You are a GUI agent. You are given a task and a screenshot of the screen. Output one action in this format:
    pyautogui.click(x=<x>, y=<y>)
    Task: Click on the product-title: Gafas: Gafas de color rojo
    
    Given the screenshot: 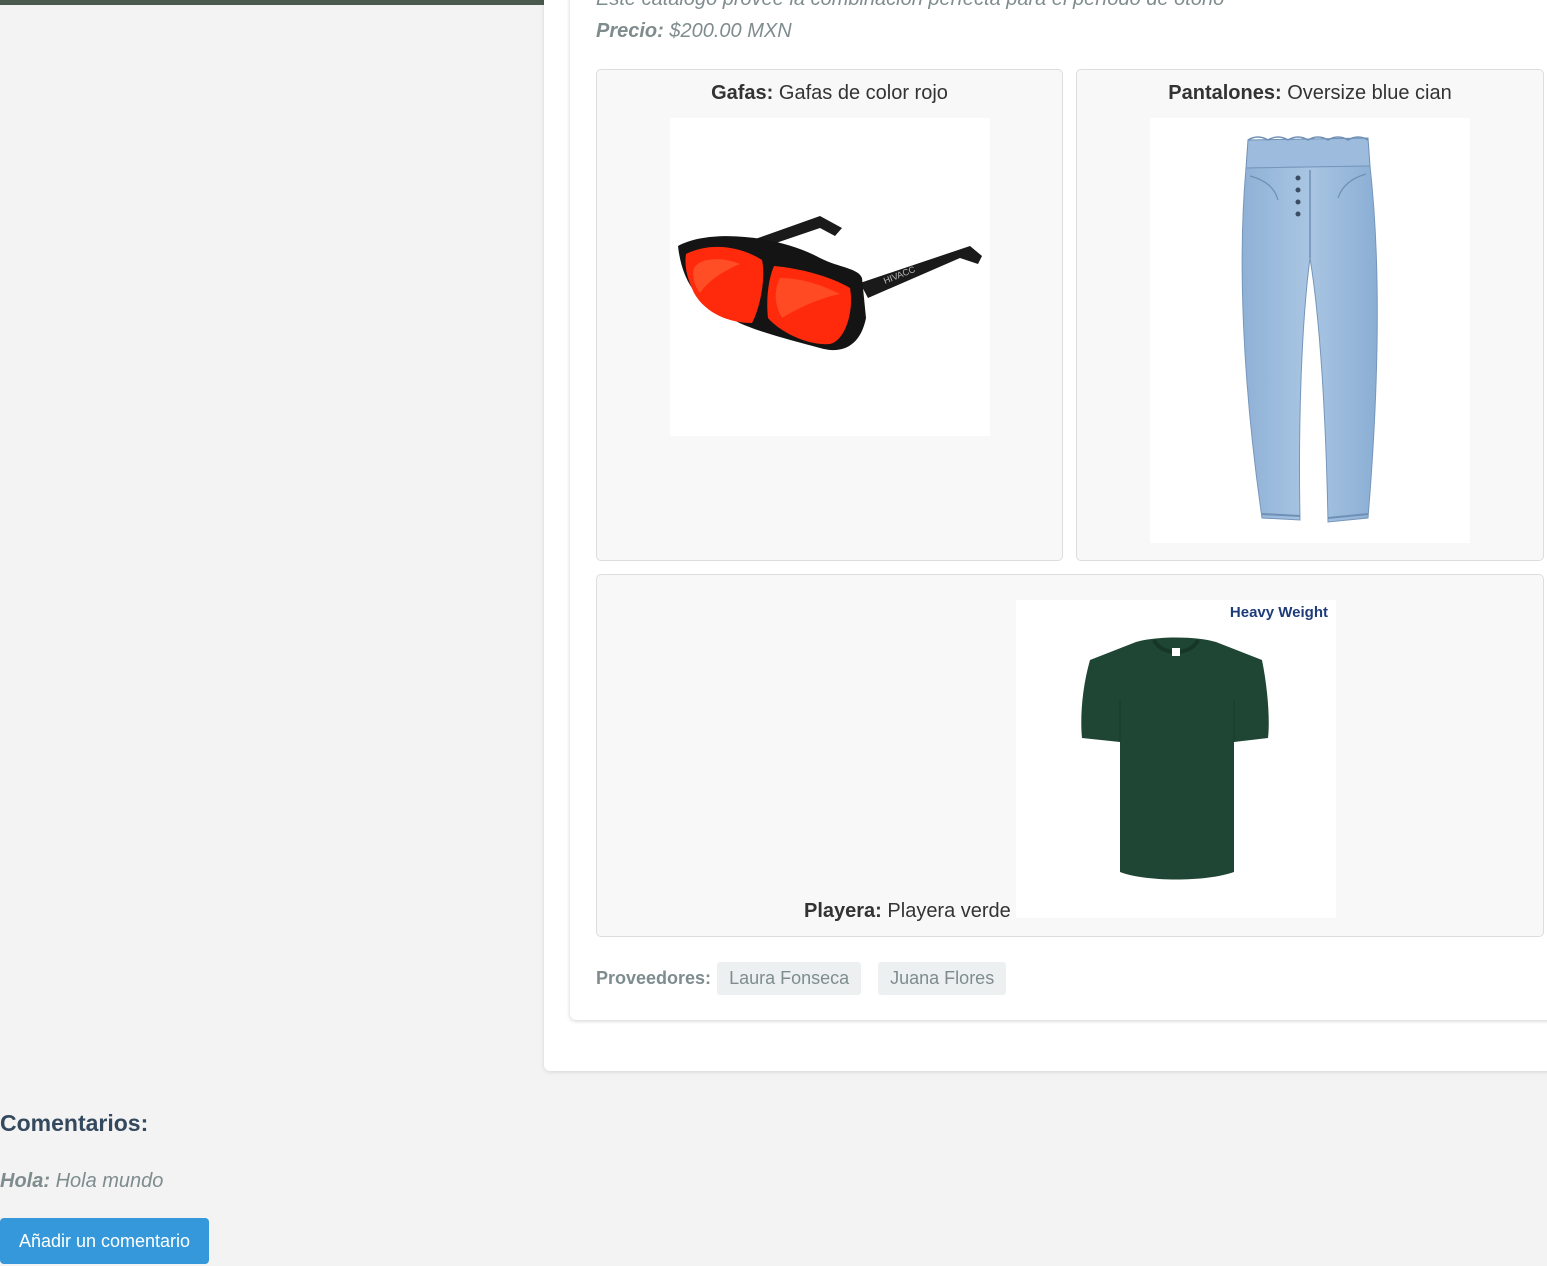 What is the action you would take?
    pyautogui.click(x=829, y=93)
    